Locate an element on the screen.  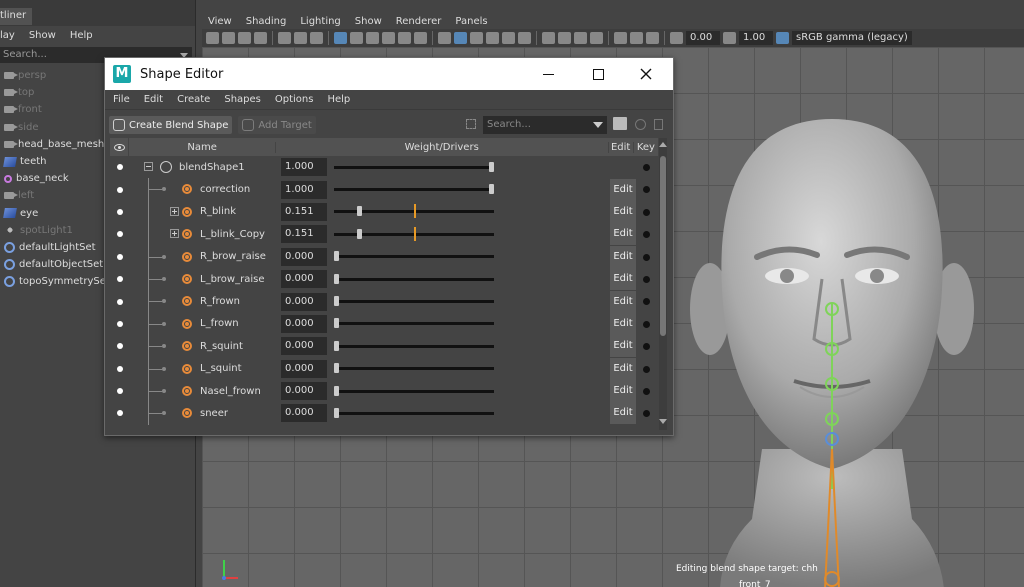
vp-menu-renderer: Renderer is located at coordinates (419, 21).